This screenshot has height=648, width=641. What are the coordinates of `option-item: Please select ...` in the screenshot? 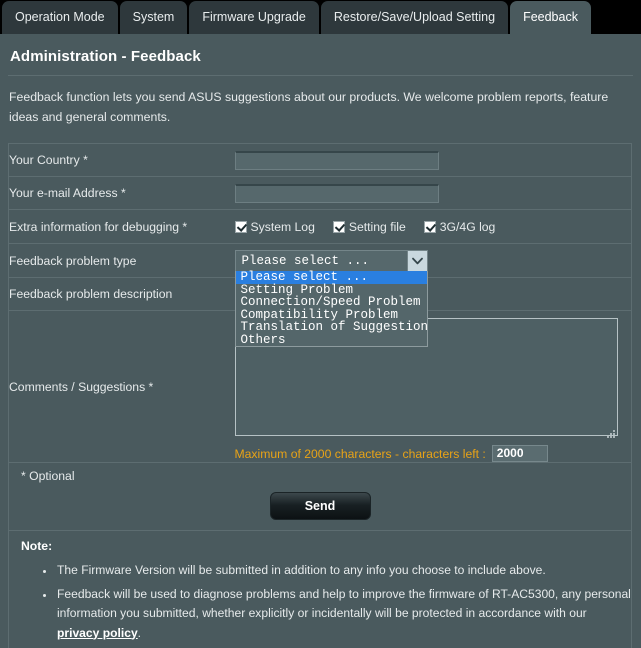 It's located at (331, 277).